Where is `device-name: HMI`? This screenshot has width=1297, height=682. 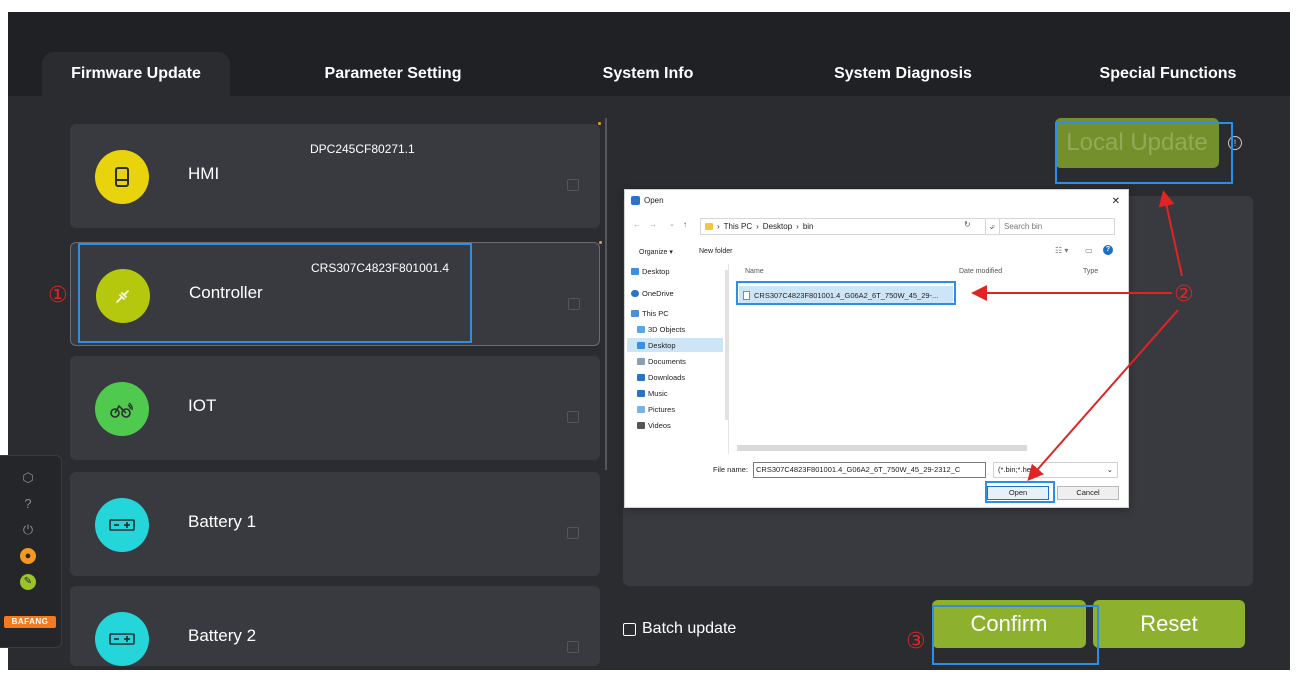 device-name: HMI is located at coordinates (204, 173).